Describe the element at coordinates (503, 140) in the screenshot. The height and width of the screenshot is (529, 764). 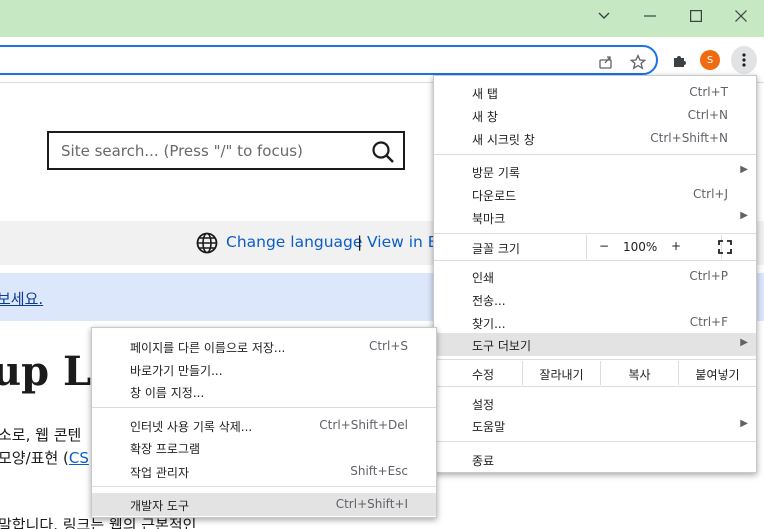
I see `menu-item-label: 새 시크릿 창` at that location.